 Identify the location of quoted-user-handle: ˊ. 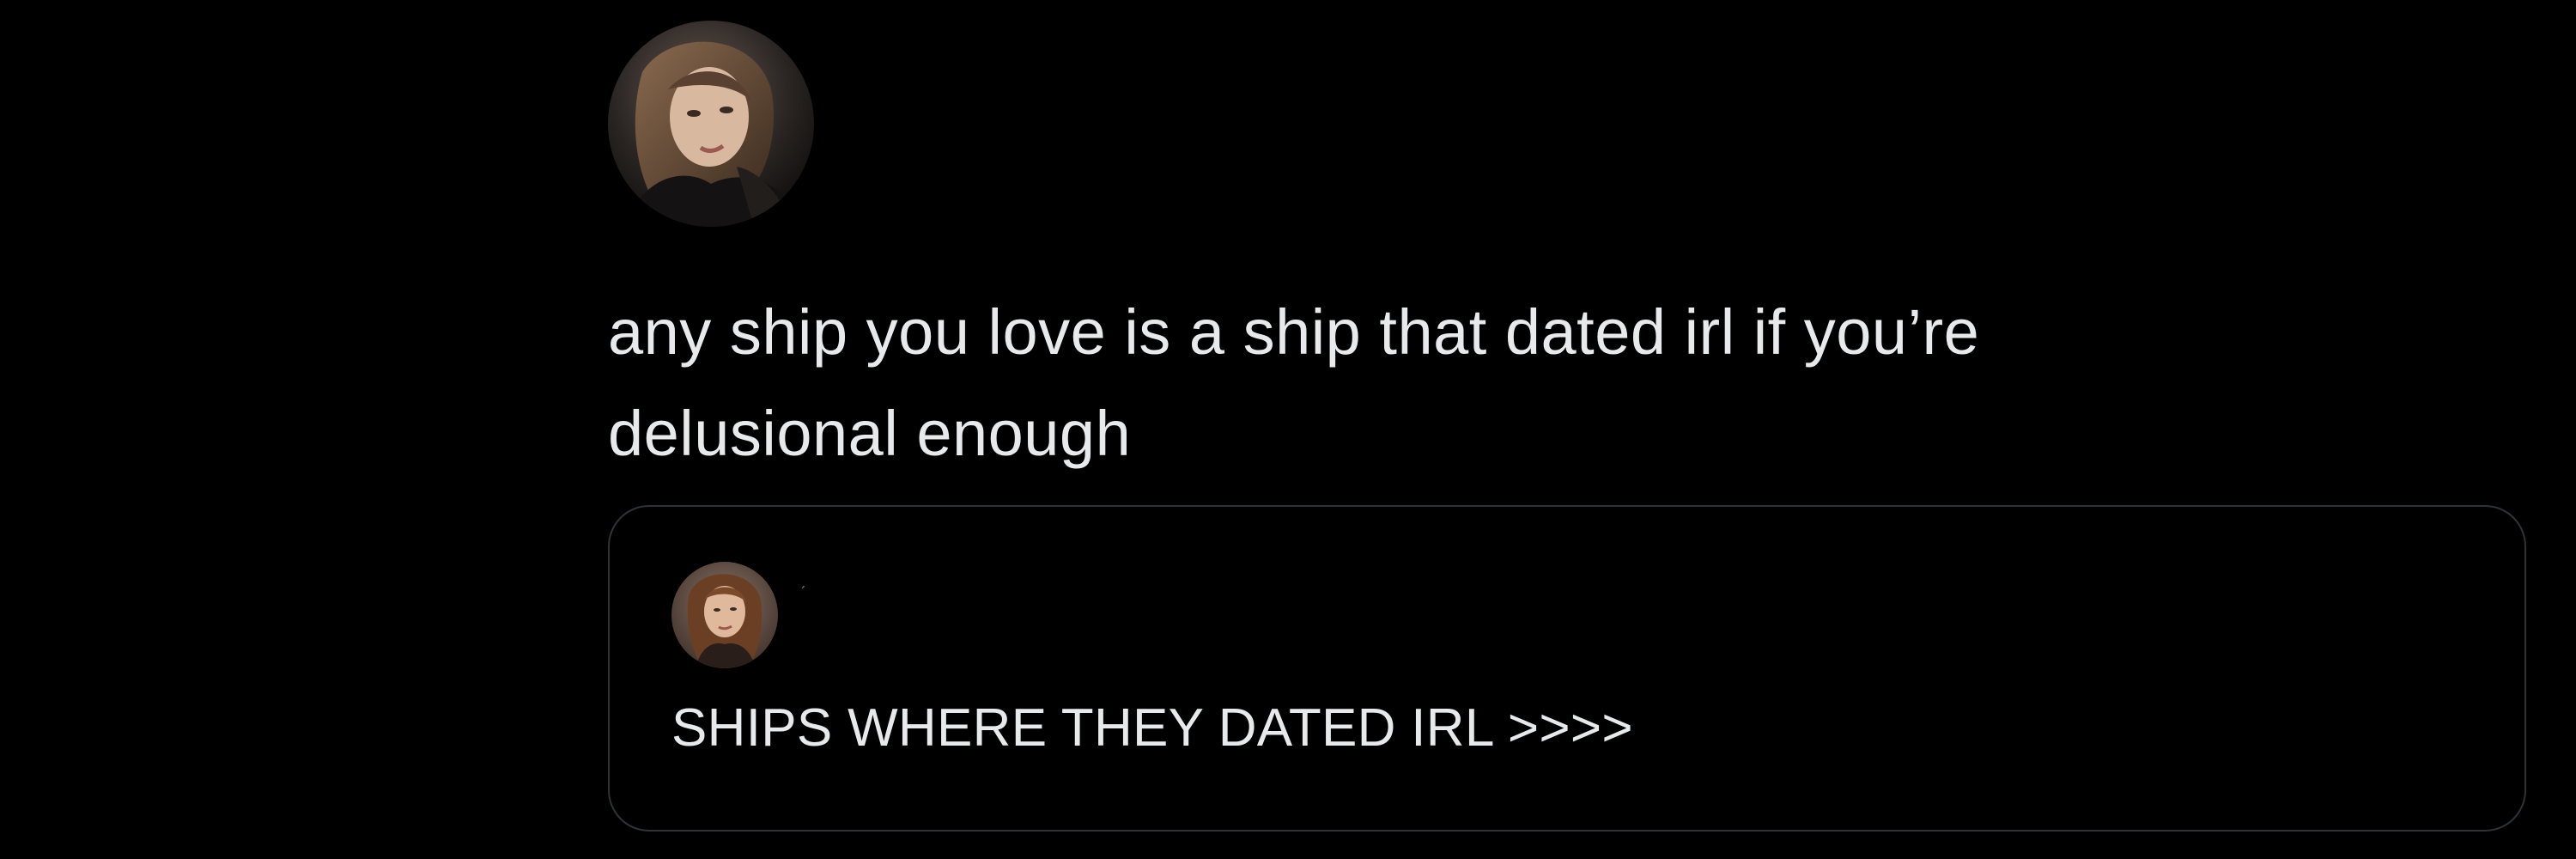
(803, 593).